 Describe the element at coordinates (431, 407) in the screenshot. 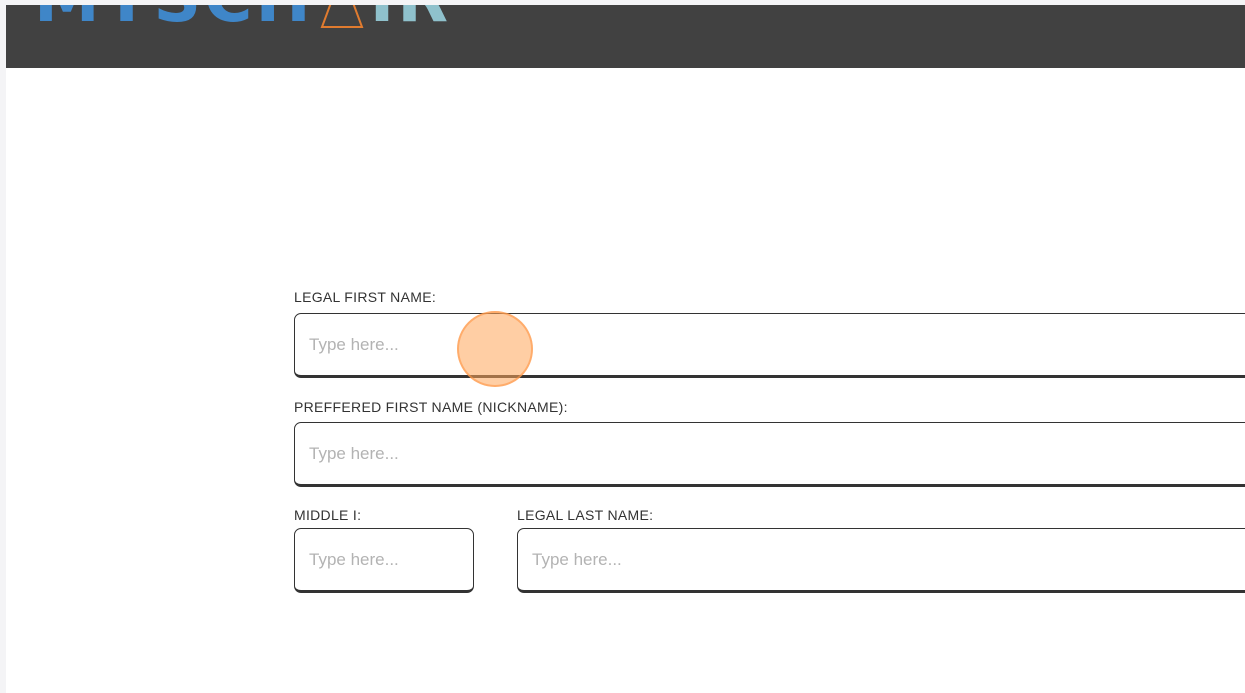

I see `preferred-first-name-label: PREFFERED FIRST NAME (NICKNAME):` at that location.